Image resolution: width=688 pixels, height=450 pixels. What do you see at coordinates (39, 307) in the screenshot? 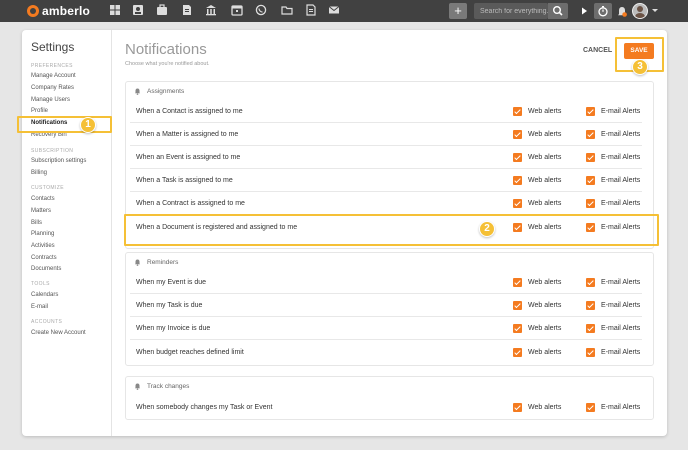
I see `sidebar-item-email: E-mail` at bounding box center [39, 307].